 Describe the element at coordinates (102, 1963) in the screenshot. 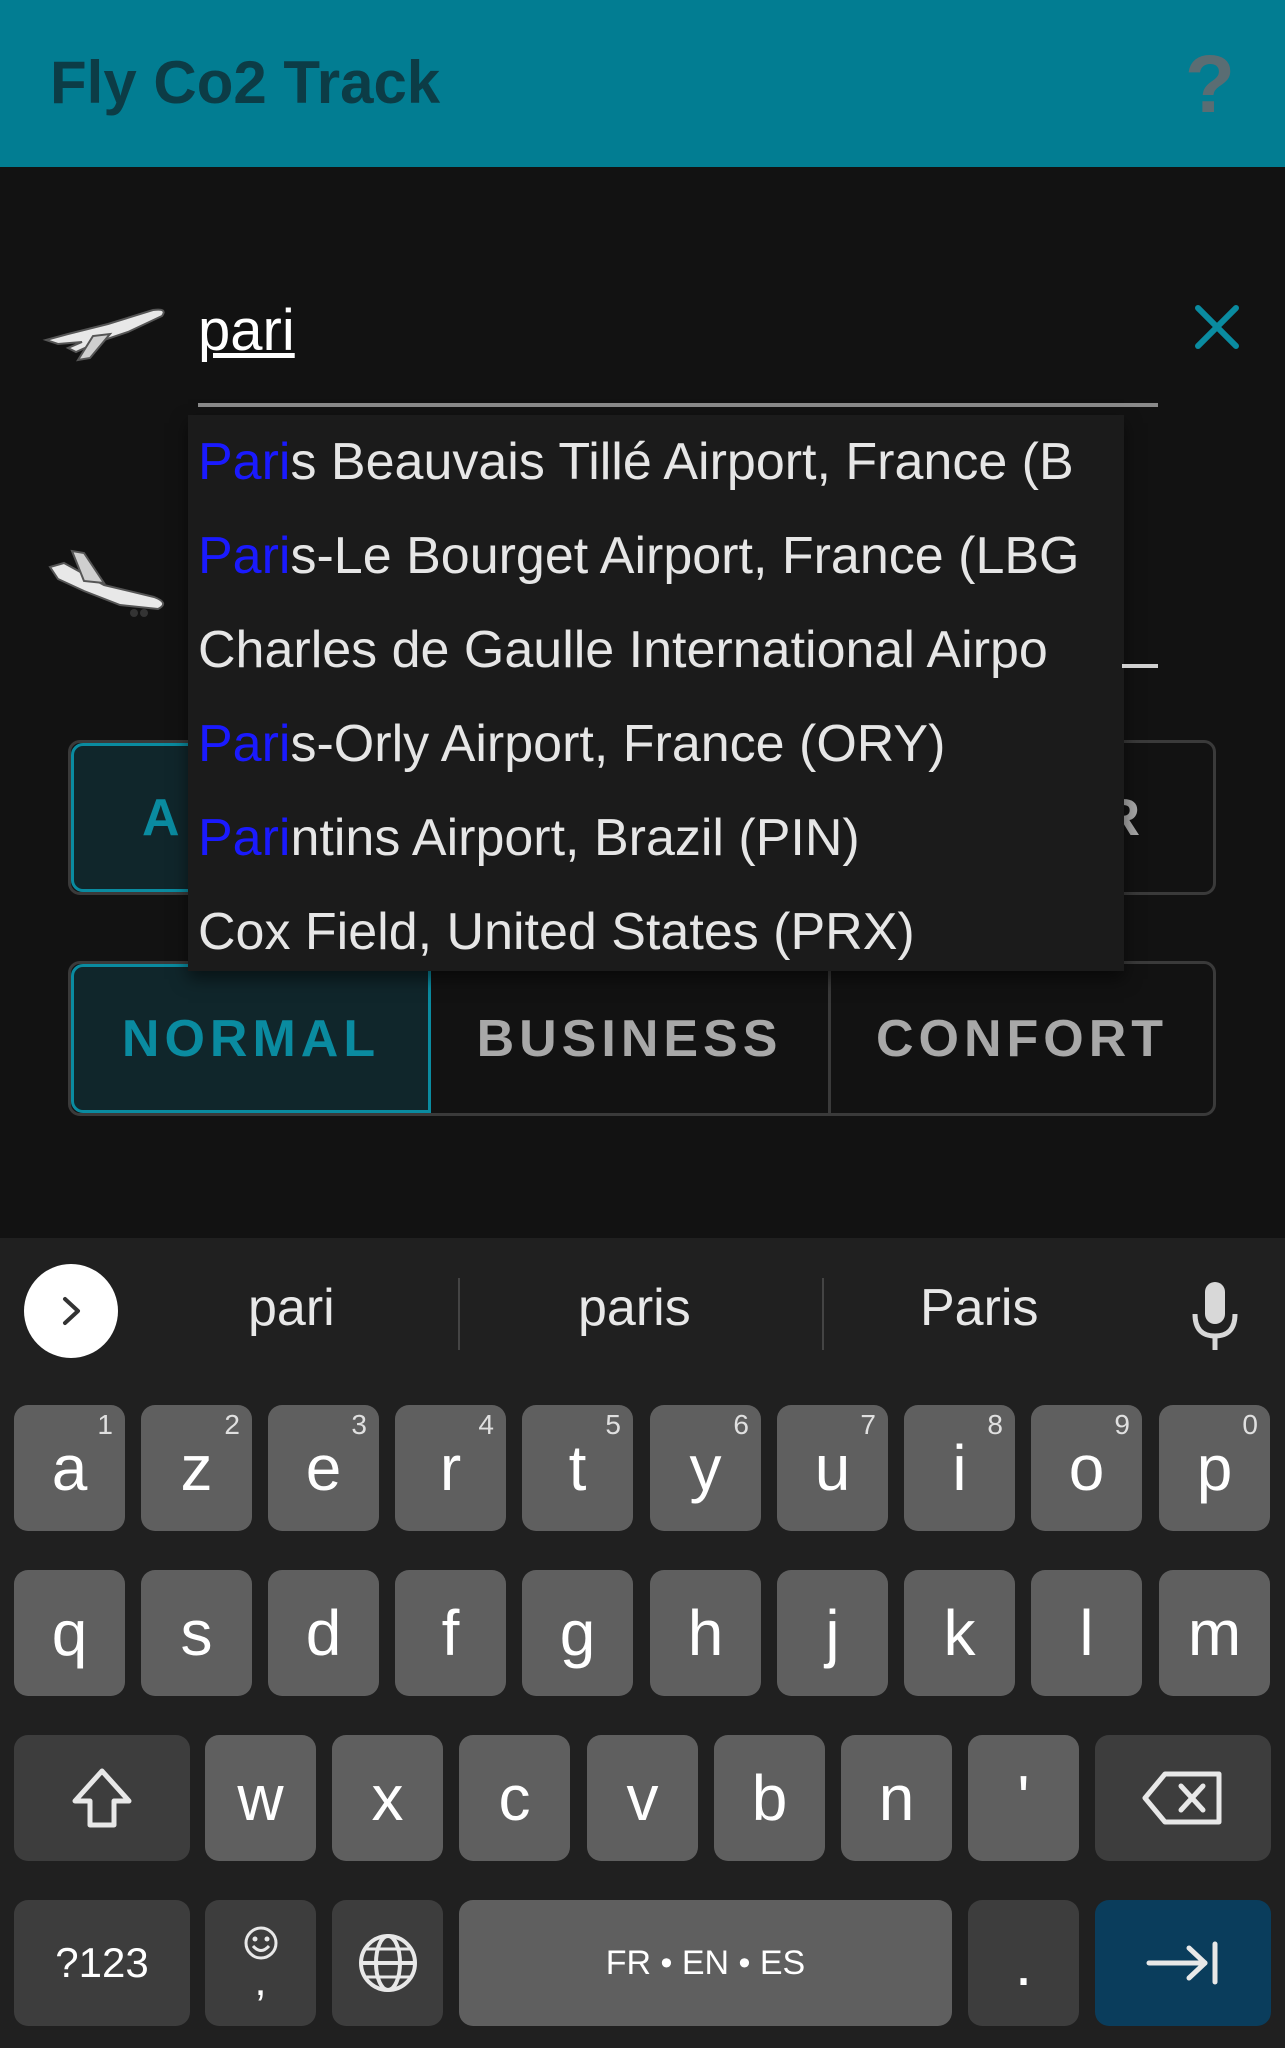

I see `symbols-key: ?123` at that location.